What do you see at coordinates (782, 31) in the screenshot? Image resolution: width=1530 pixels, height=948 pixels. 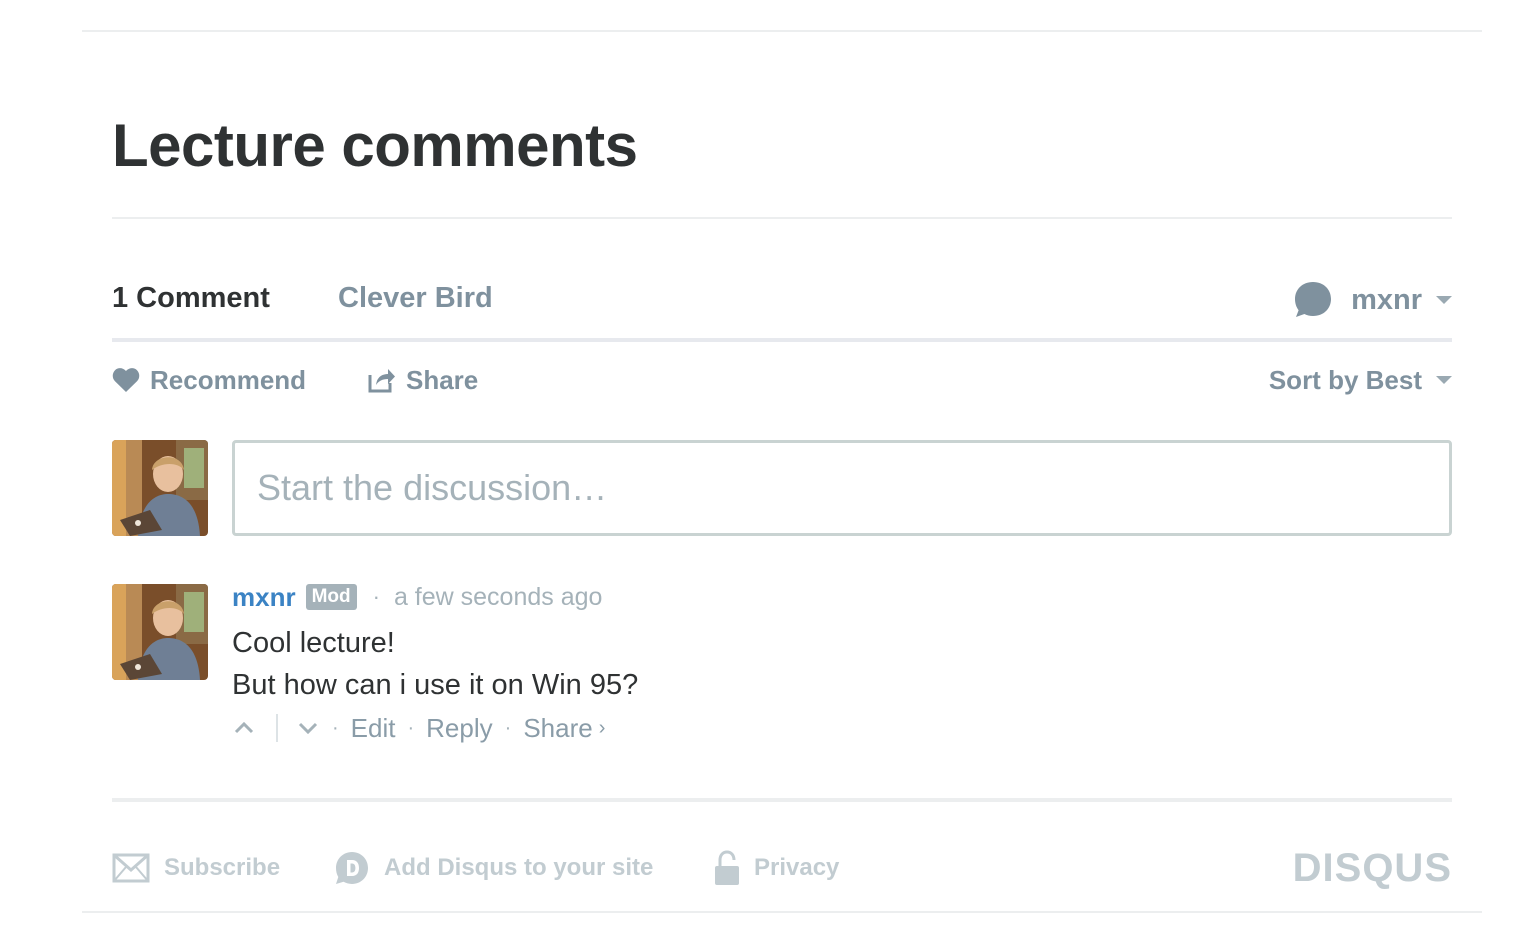 I see `top-divider` at bounding box center [782, 31].